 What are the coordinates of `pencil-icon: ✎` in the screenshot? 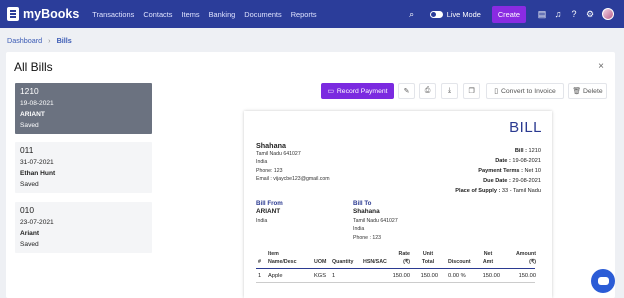 It's located at (406, 91).